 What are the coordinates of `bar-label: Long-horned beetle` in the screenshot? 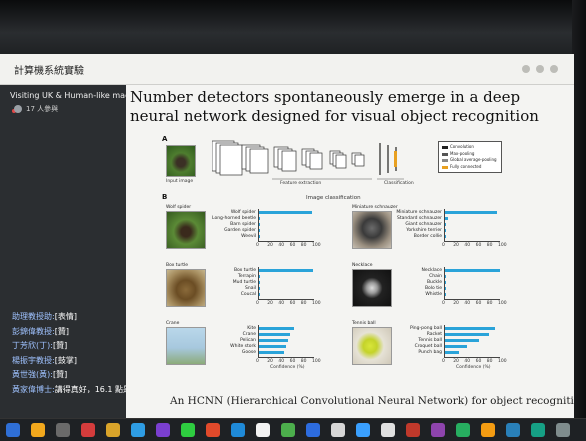 It's located at (234, 218).